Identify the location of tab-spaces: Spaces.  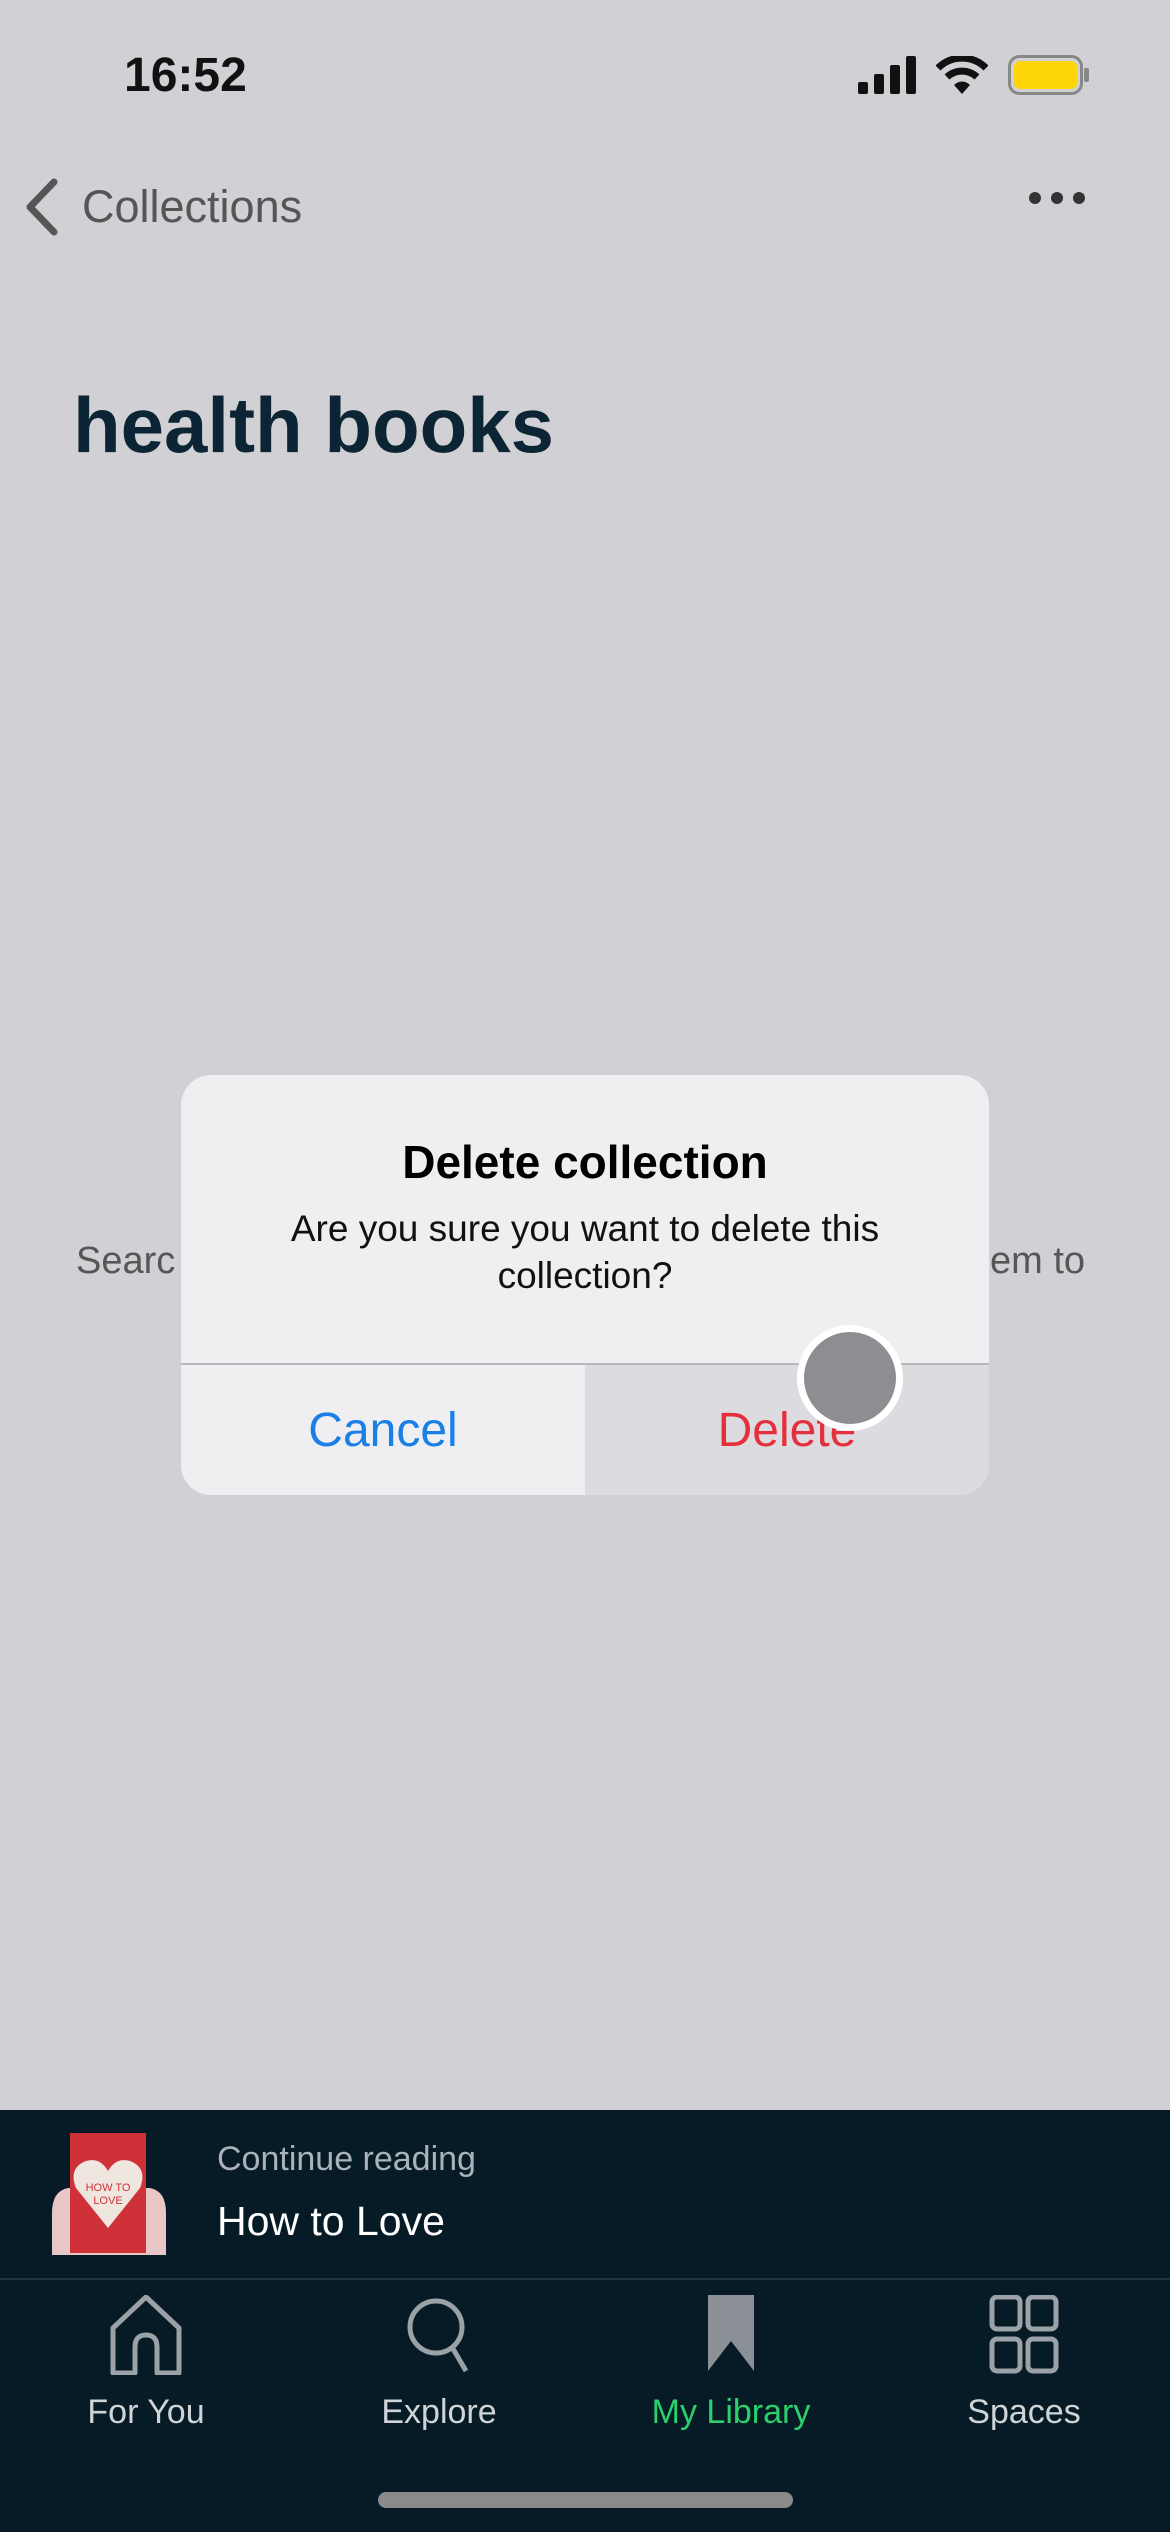
(1024, 2363).